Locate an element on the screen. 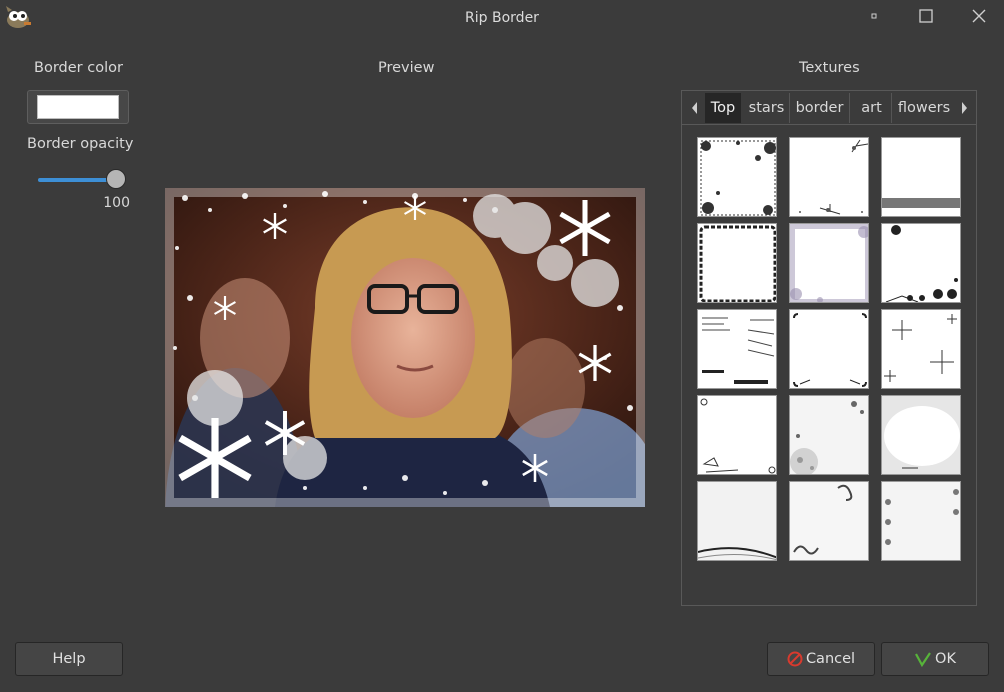 This screenshot has height=692, width=1004. title-bar: Rip Border is located at coordinates (502, 18).